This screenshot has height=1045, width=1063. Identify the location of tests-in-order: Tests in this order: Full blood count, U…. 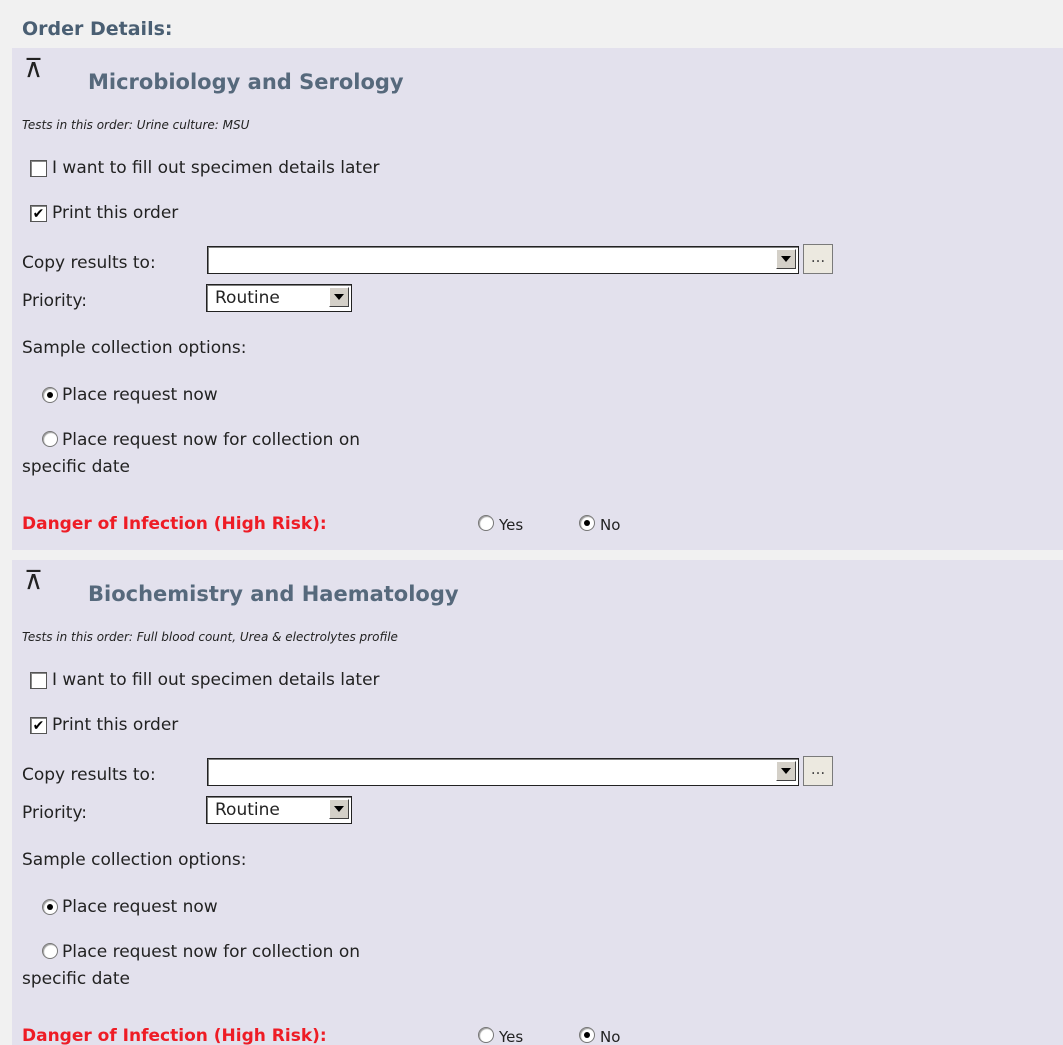
(210, 637).